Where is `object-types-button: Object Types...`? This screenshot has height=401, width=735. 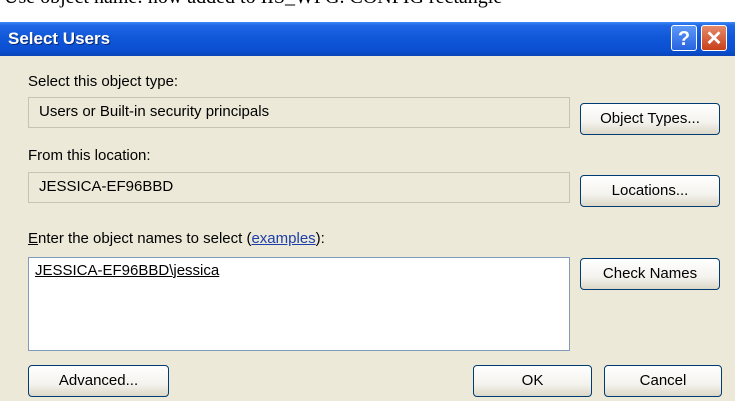 object-types-button: Object Types... is located at coordinates (650, 119).